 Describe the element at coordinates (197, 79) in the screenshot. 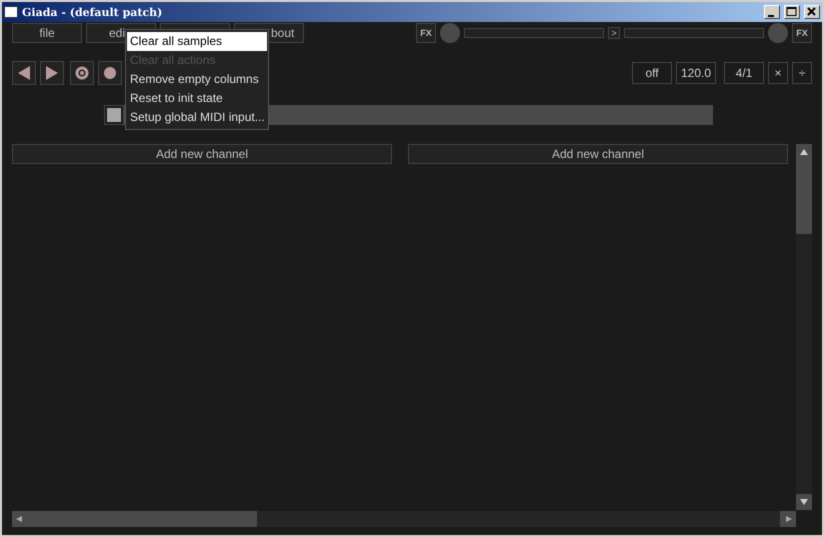

I see `menu-item: Remove empty columns` at that location.